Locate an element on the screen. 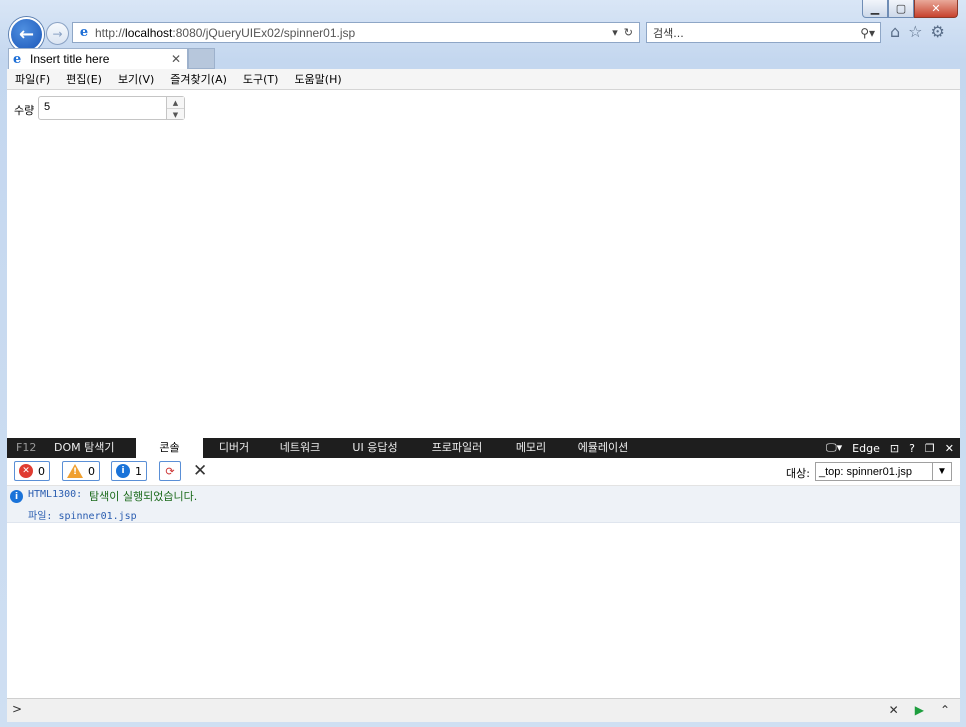 The height and width of the screenshot is (727, 966). tab-ui-responsiveness: UI 응답성 is located at coordinates (375, 448).